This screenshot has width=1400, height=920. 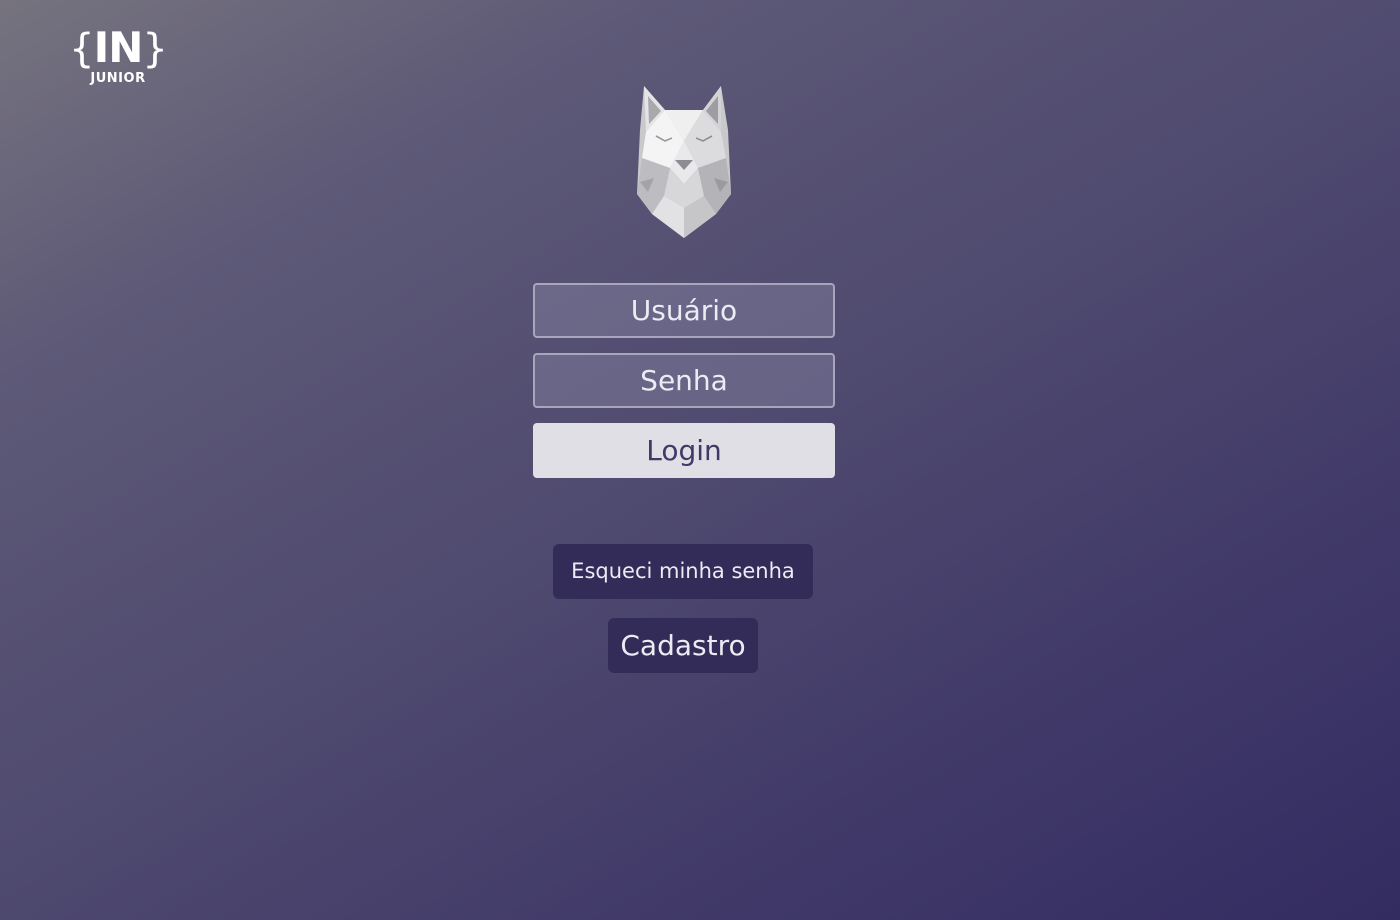 I want to click on forgot-password-button: Esqueci minha senha, so click(x=683, y=571).